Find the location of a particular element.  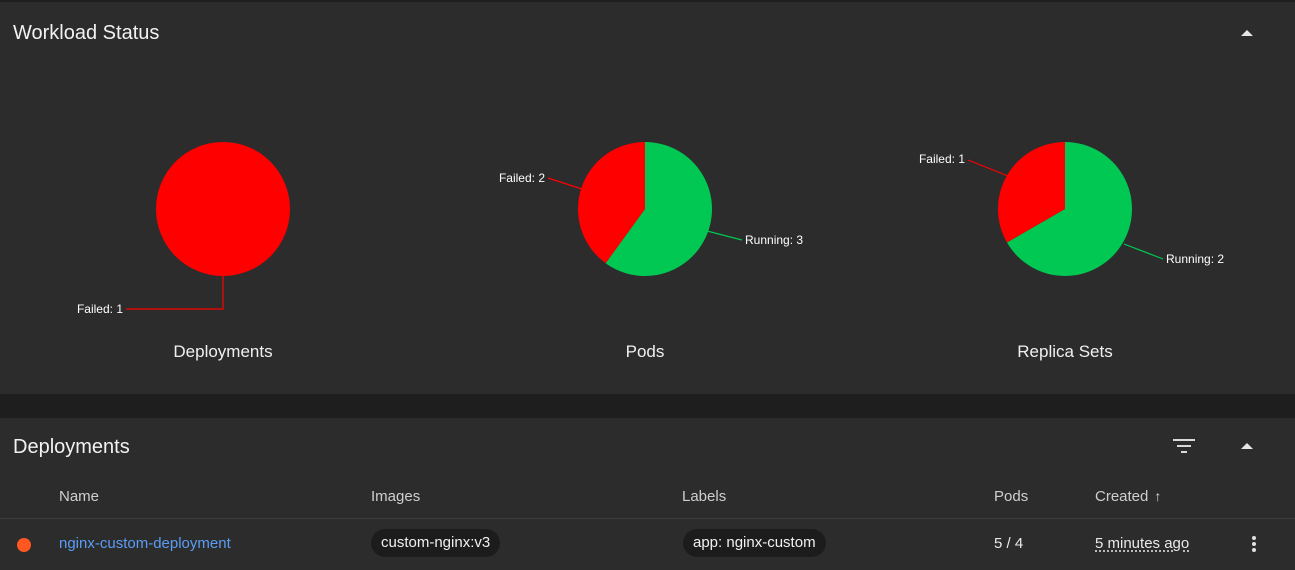

replica-sets-pie-chart: Failed: 1 Running: 2 is located at coordinates (1071, 209).